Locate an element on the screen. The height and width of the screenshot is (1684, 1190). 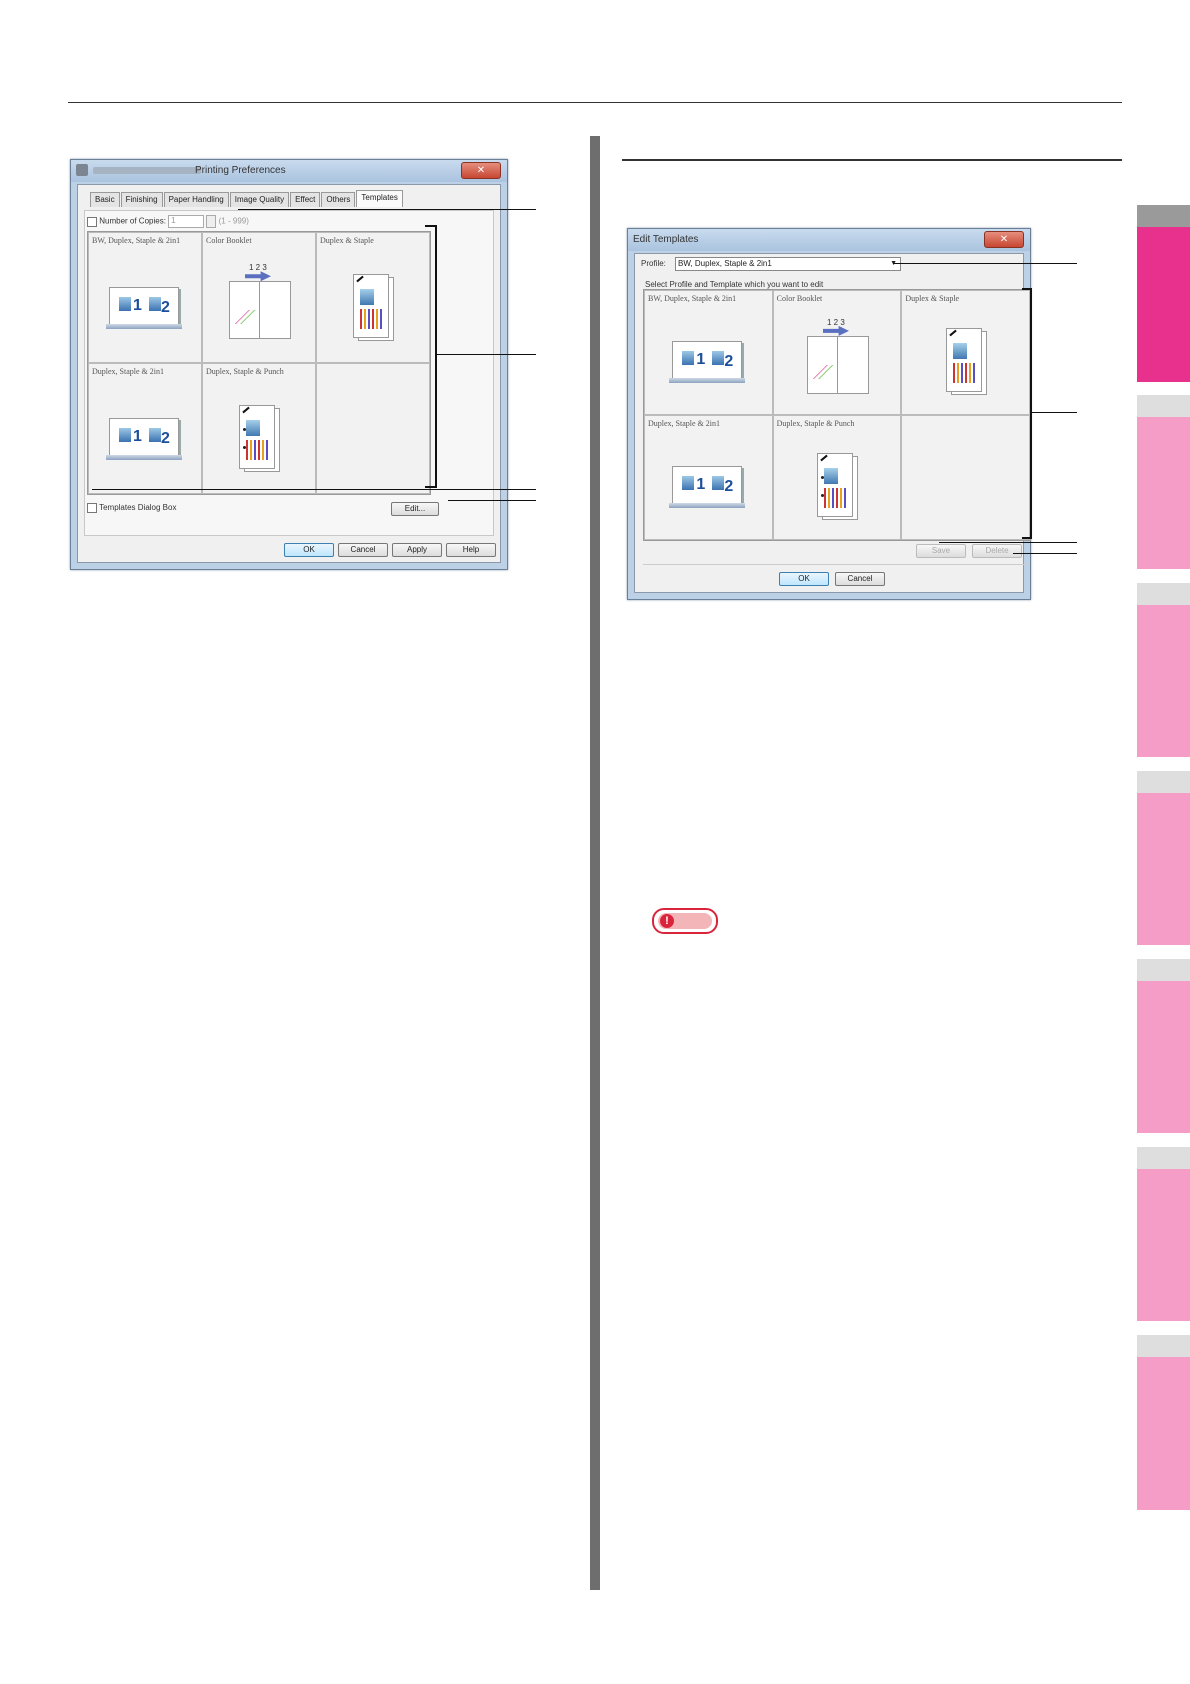
chevron-down-icon: ▼ is located at coordinates (893, 264).